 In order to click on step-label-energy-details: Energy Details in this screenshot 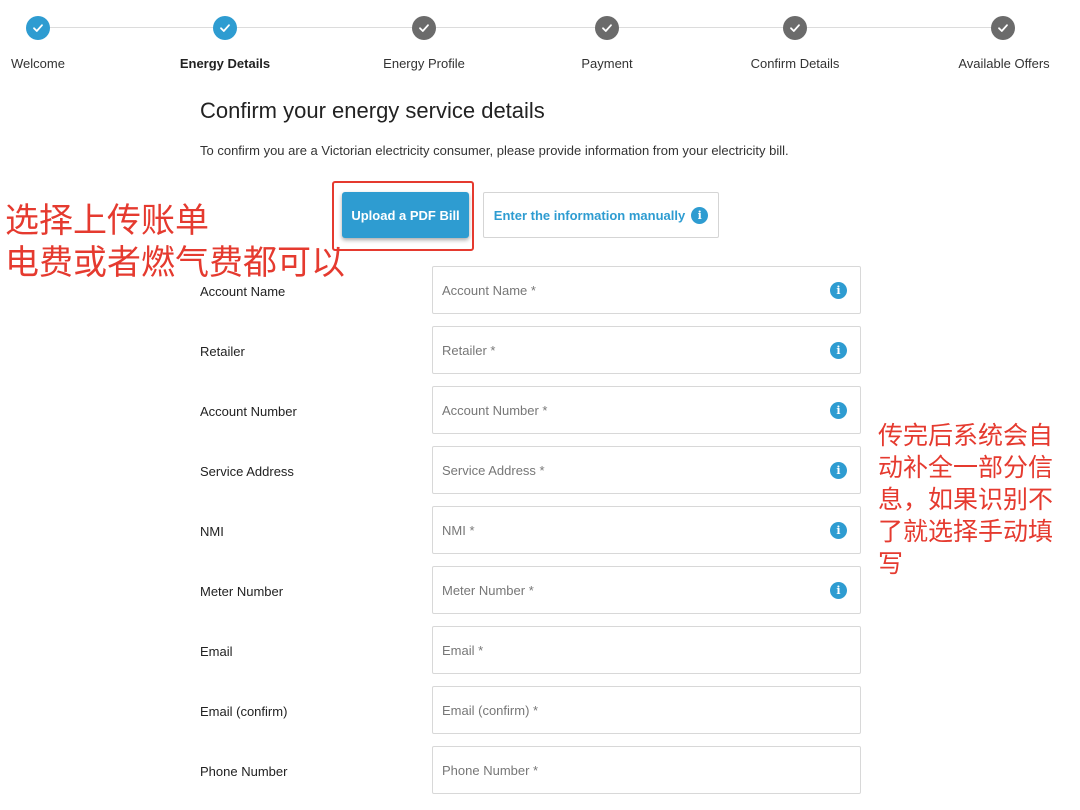, I will do `click(225, 63)`.